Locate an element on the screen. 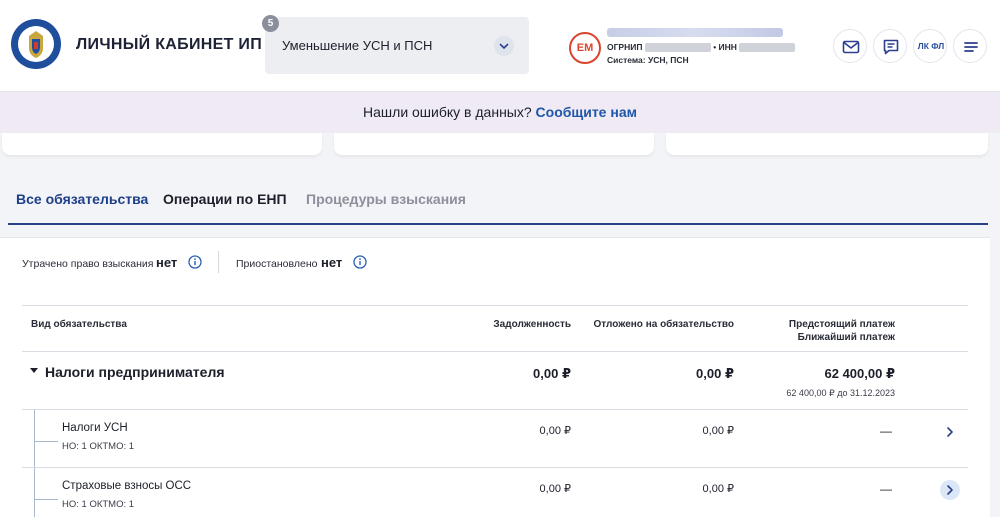 The width and height of the screenshot is (1000, 517). app-title: ЛИЧНЫЙ КАБИНЕТ ИП is located at coordinates (169, 44).